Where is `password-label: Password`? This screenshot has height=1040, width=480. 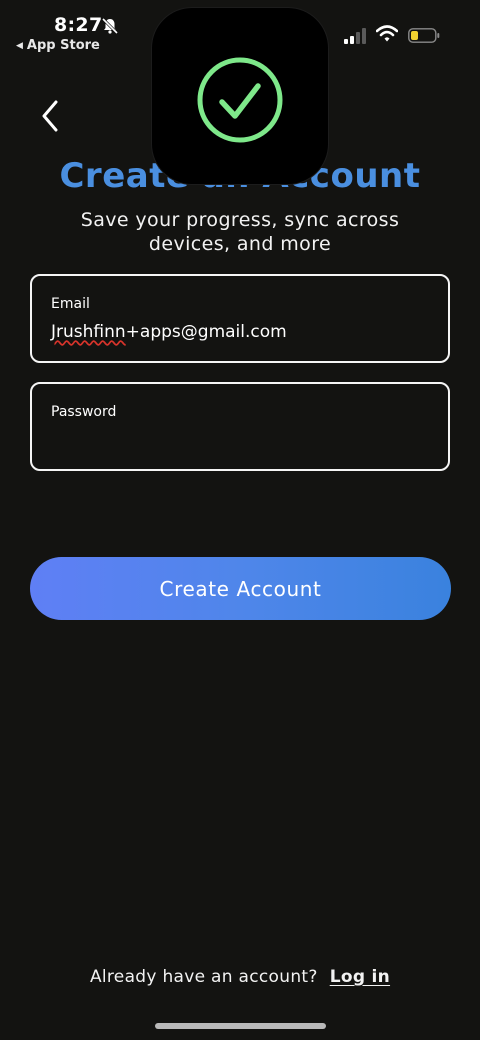
password-label: Password is located at coordinates (84, 412).